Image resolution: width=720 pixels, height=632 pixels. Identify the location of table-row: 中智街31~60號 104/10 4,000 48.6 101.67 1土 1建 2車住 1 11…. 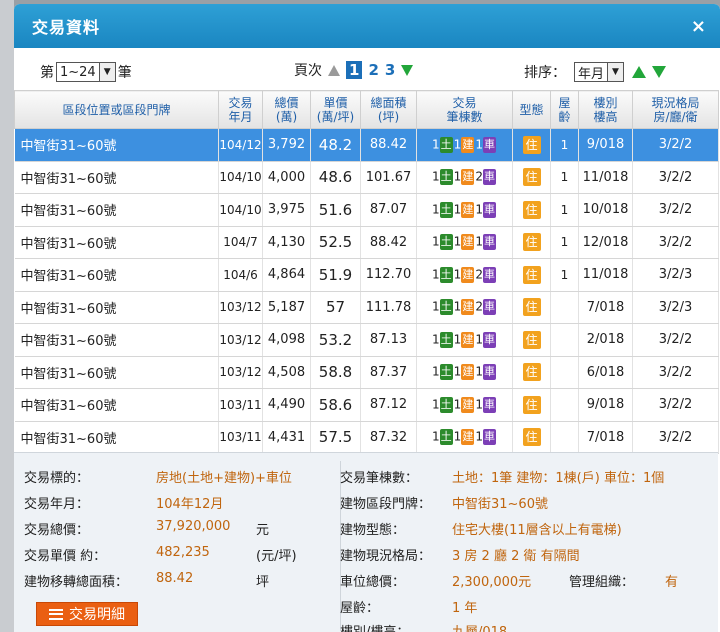
(366, 177).